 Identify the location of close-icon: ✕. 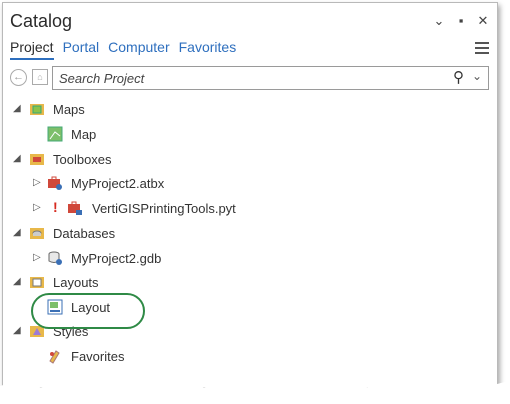
(483, 21).